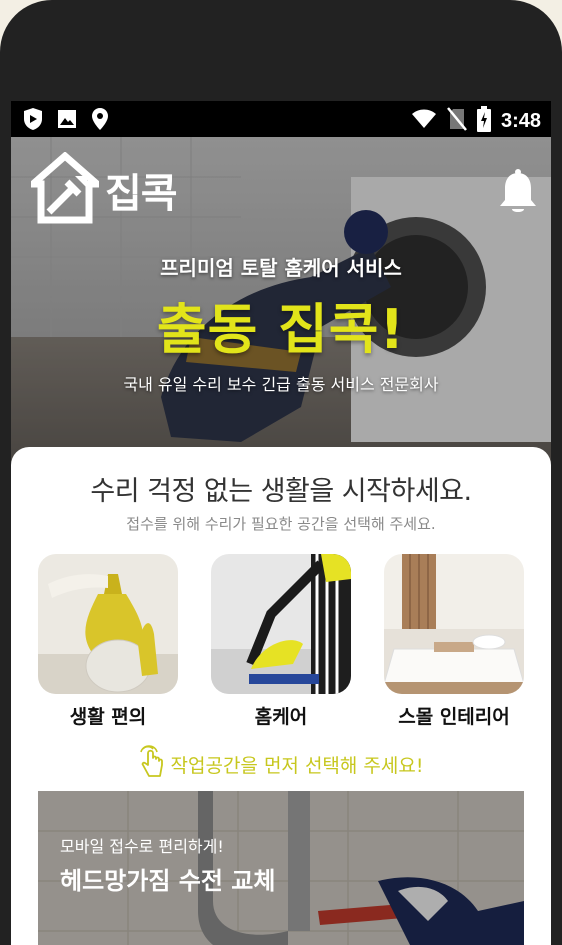 This screenshot has width=562, height=945. What do you see at coordinates (457, 121) in the screenshot?
I see `no-sim-icon` at bounding box center [457, 121].